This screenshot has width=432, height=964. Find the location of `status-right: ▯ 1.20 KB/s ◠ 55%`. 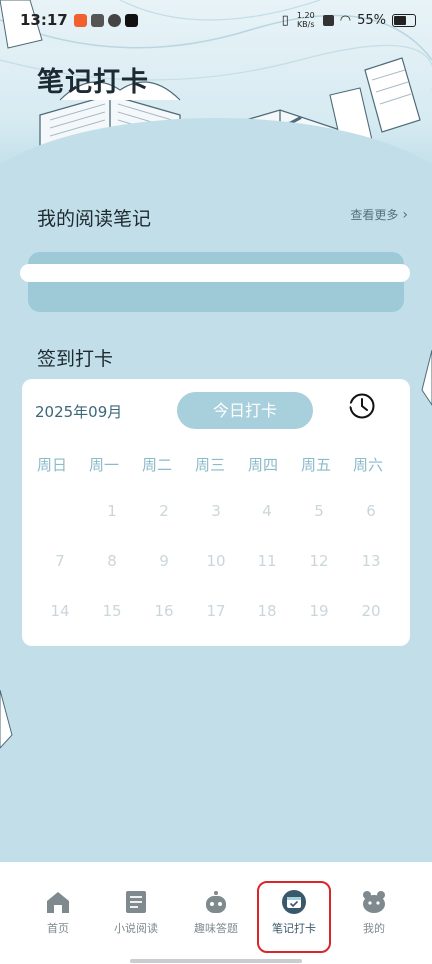

status-right: ▯ 1.20 KB/s ◠ 55% is located at coordinates (349, 20).